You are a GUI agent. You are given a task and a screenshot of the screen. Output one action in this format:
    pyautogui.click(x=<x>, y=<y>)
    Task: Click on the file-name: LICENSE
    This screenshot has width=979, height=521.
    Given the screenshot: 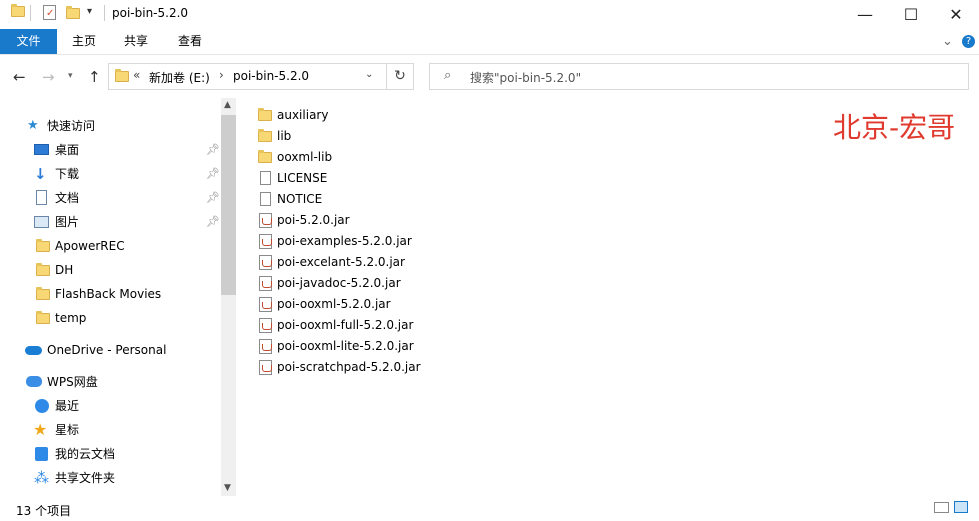 What is the action you would take?
    pyautogui.click(x=302, y=178)
    